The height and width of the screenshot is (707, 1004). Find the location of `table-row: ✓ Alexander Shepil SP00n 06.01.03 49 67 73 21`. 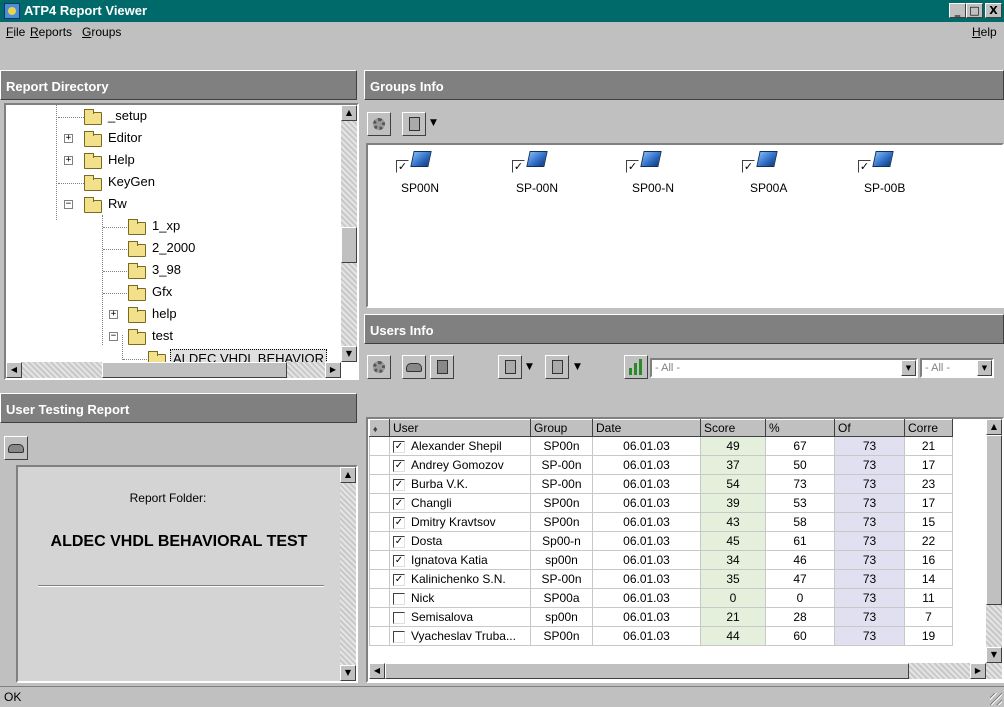

table-row: ✓ Alexander Shepil SP00n 06.01.03 49 67 73 21 is located at coordinates (661, 446).